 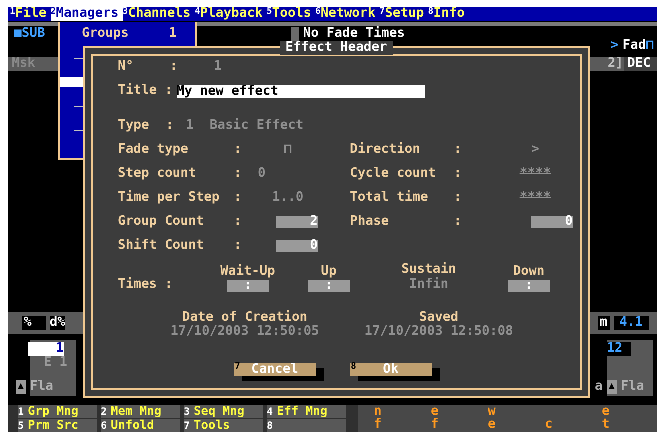 I want to click on field-label: Title :, so click(x=145, y=91).